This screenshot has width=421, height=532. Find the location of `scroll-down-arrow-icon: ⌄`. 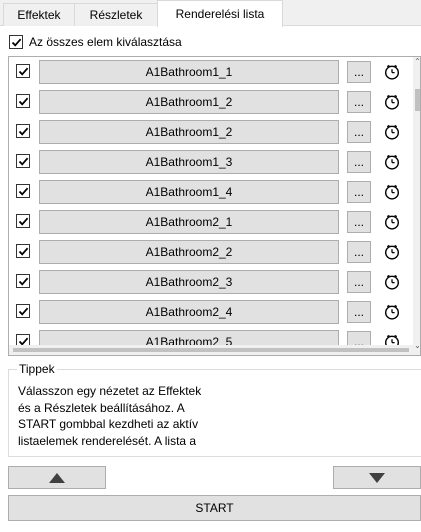

scroll-down-arrow-icon: ⌄ is located at coordinates (416, 346).